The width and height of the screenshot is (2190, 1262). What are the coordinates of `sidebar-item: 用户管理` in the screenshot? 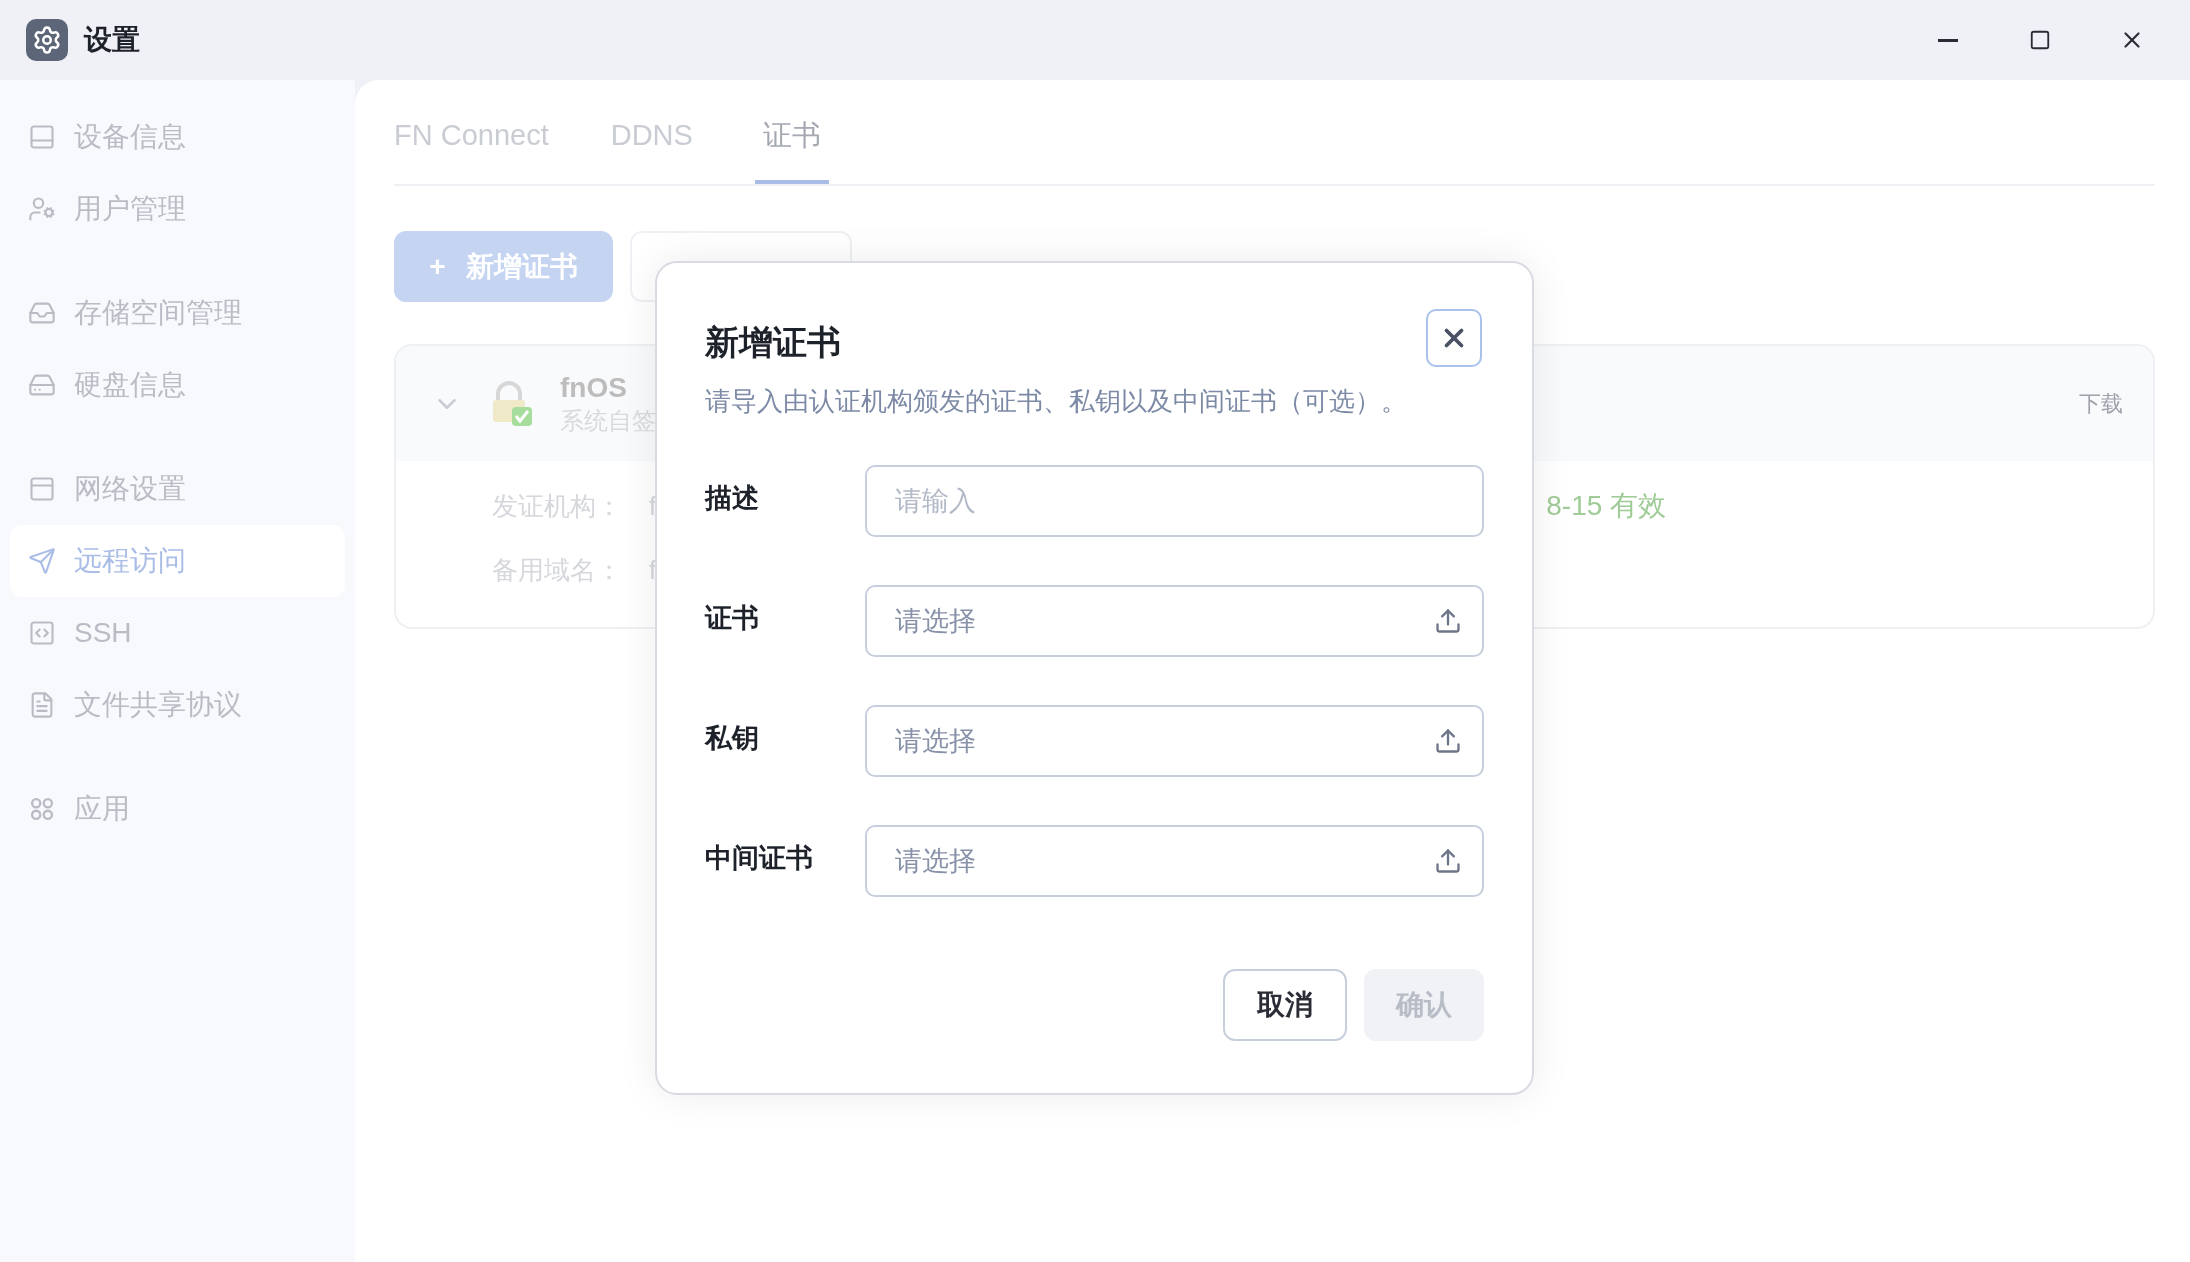 It's located at (177, 209).